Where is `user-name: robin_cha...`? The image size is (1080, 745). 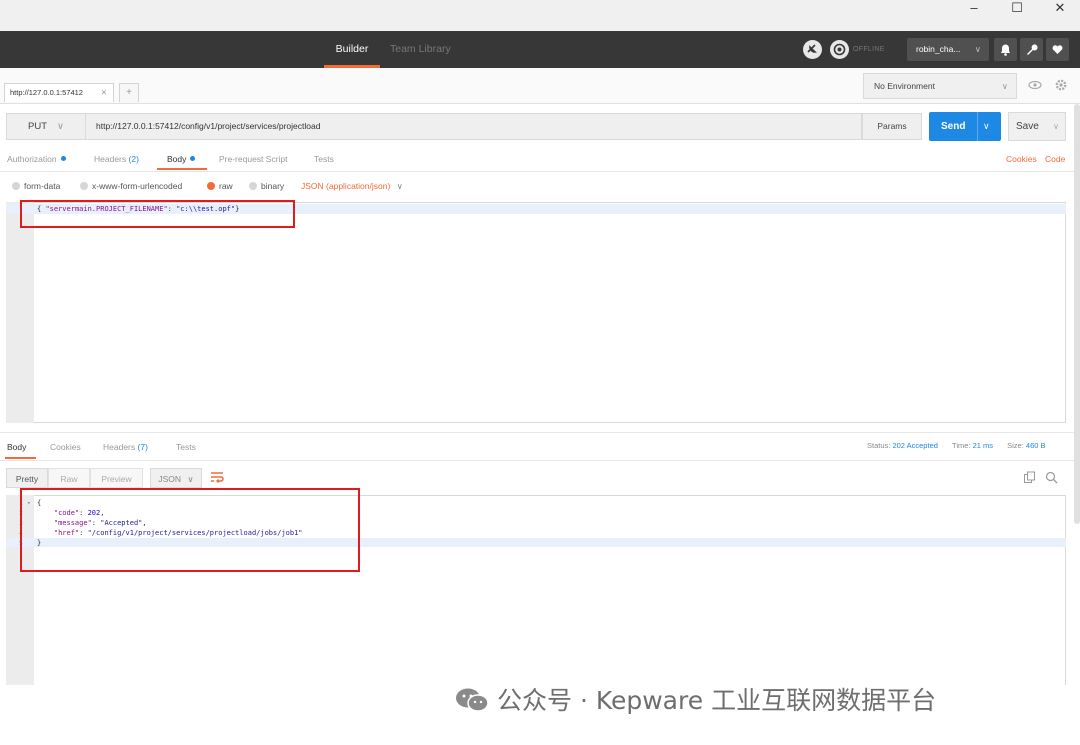
user-name: robin_cha... is located at coordinates (938, 49).